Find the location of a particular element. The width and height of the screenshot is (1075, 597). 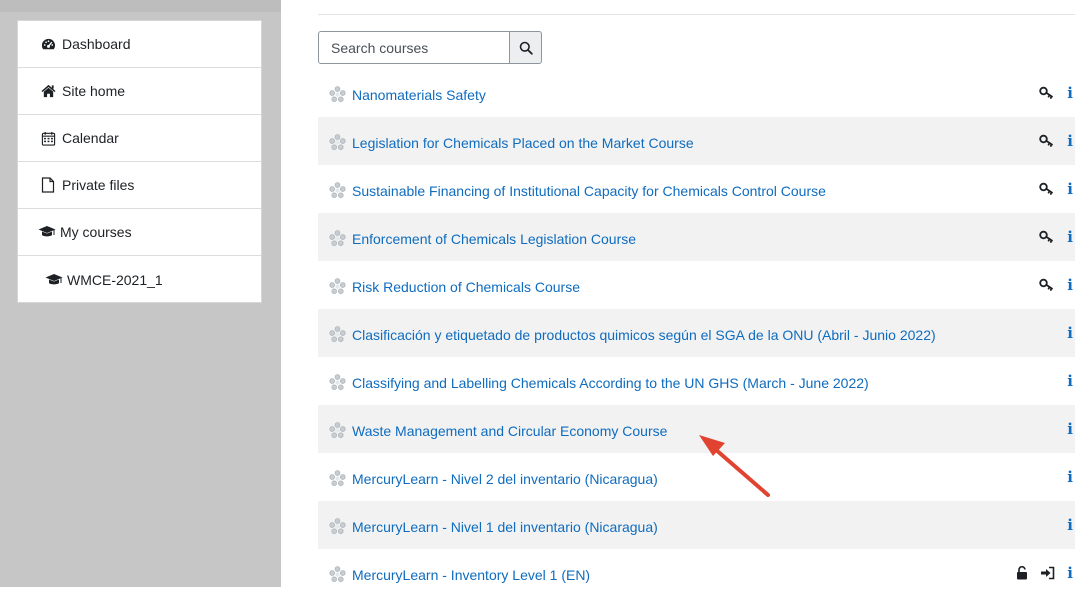

nav-item-label: Calendar is located at coordinates (90, 138).